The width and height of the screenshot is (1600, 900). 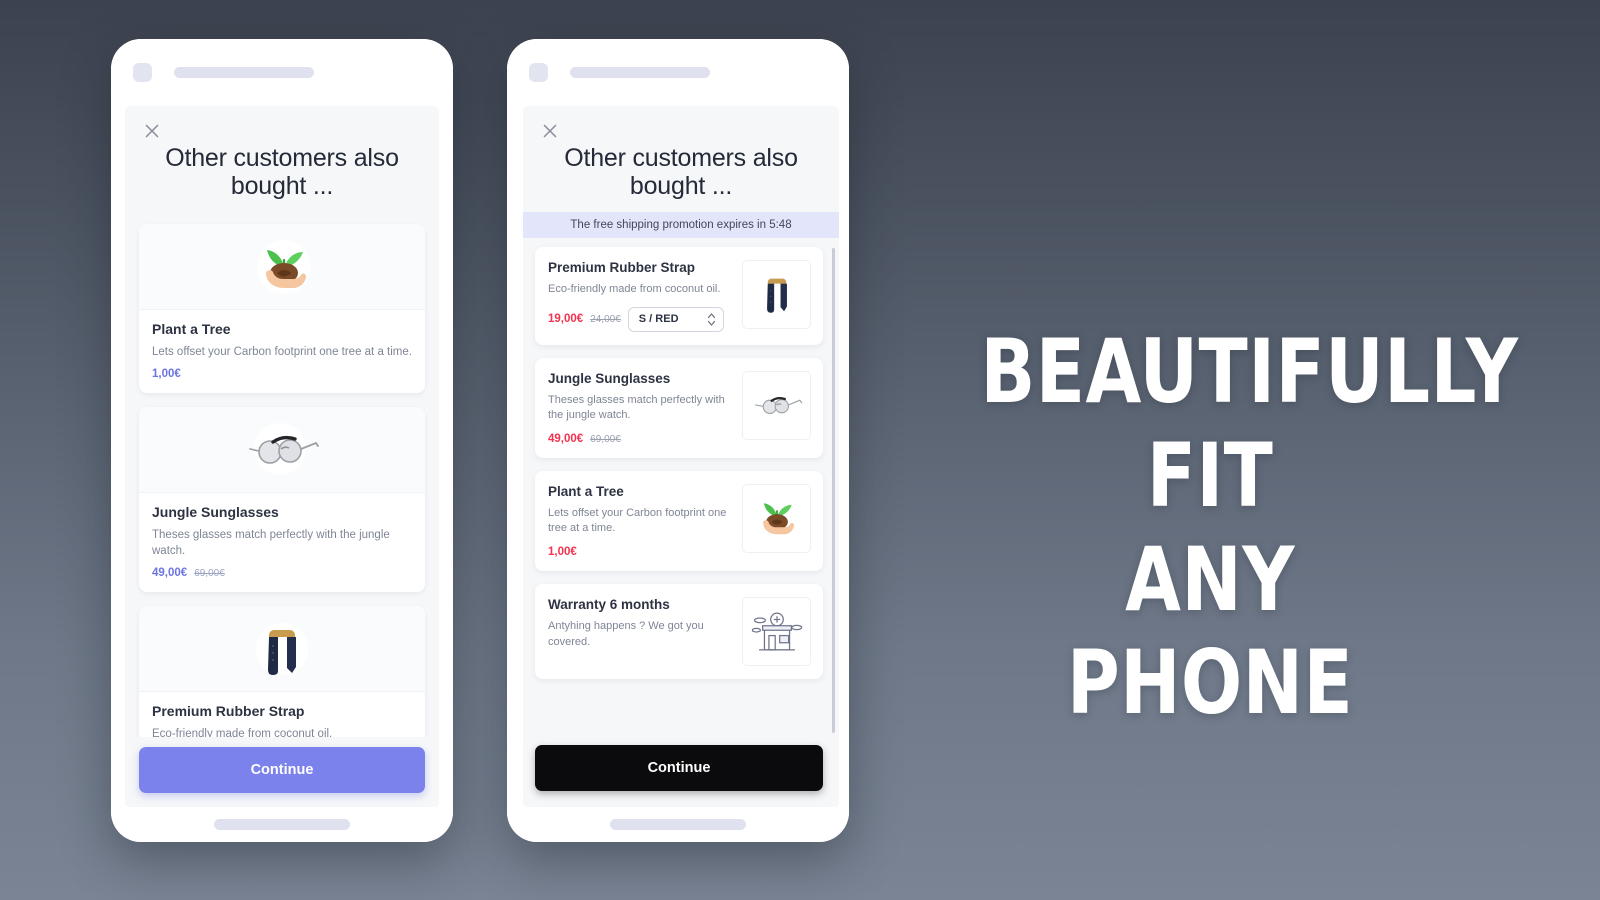 I want to click on phone-one-browser-chrome, so click(x=282, y=72).